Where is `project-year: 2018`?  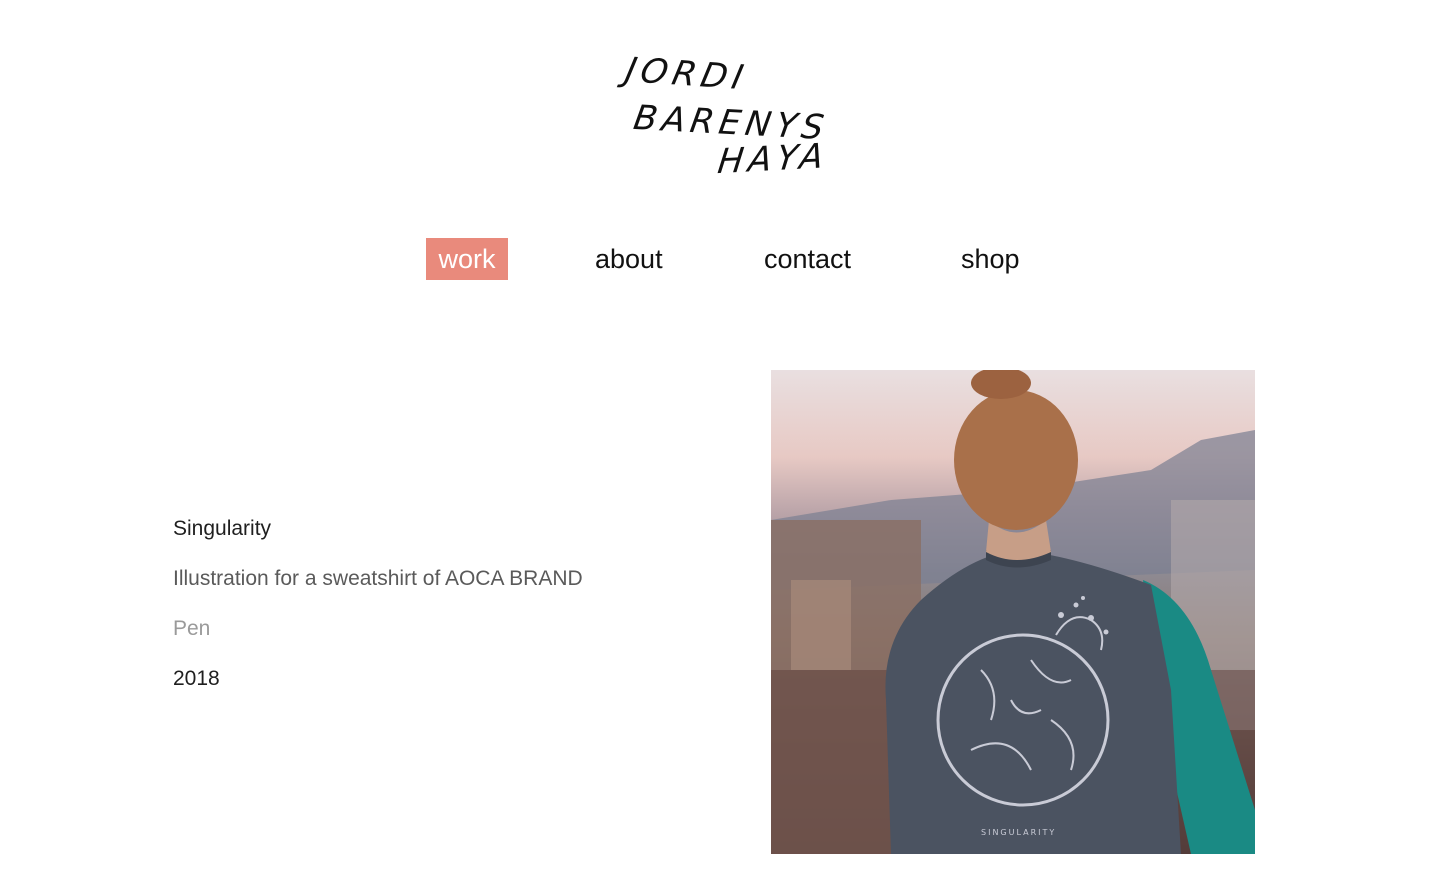
project-year: 2018 is located at coordinates (196, 678).